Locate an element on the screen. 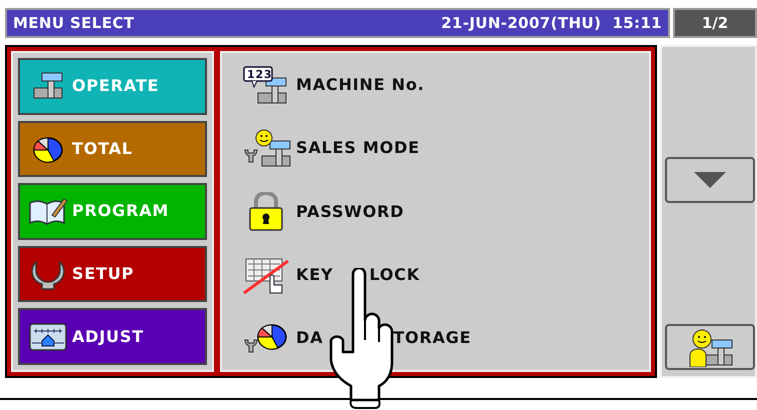 The height and width of the screenshot is (410, 757). scroll-down-button is located at coordinates (710, 180).